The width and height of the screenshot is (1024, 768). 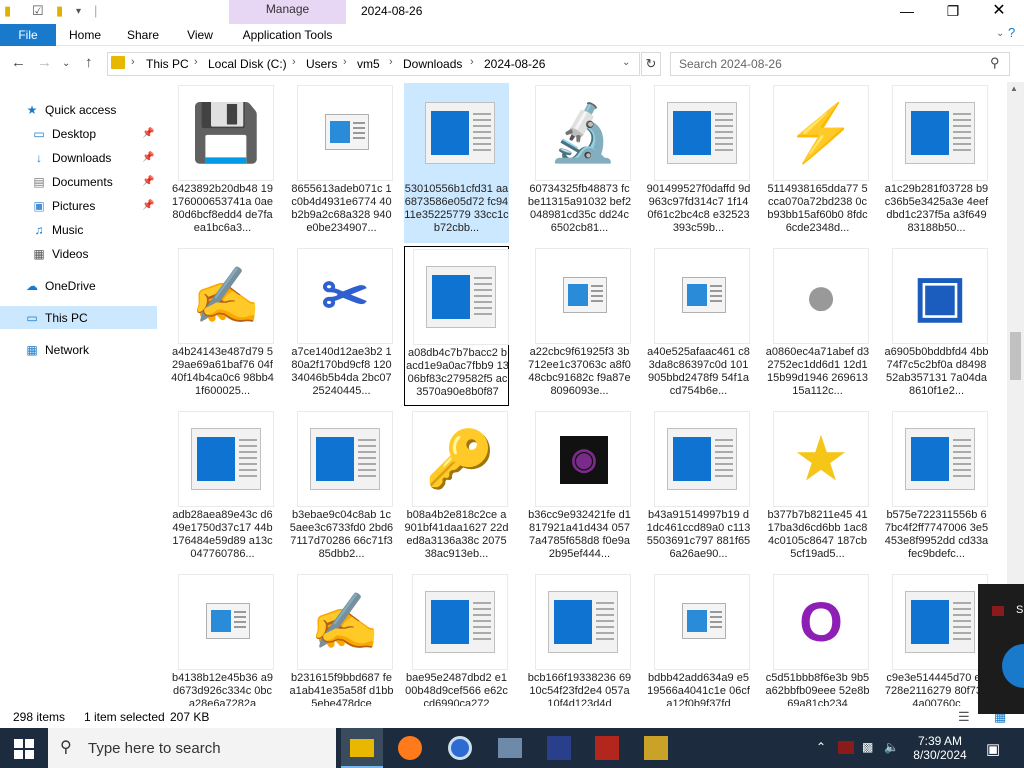 What do you see at coordinates (1015, 356) in the screenshot?
I see `scrollbar-thumb` at bounding box center [1015, 356].